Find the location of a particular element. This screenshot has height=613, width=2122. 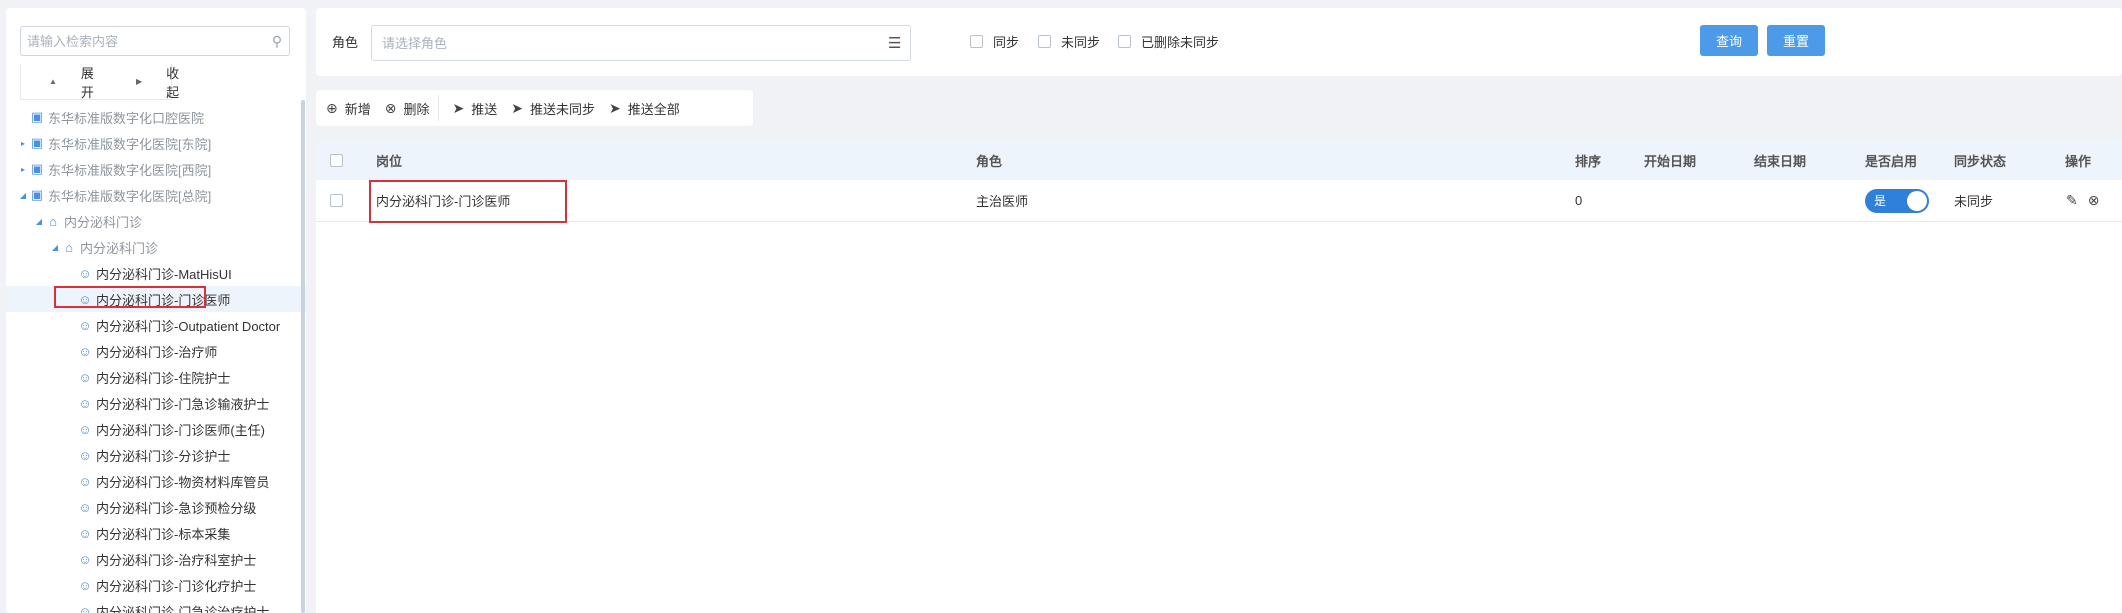

col-enabled: 是否启用 is located at coordinates (1891, 160).